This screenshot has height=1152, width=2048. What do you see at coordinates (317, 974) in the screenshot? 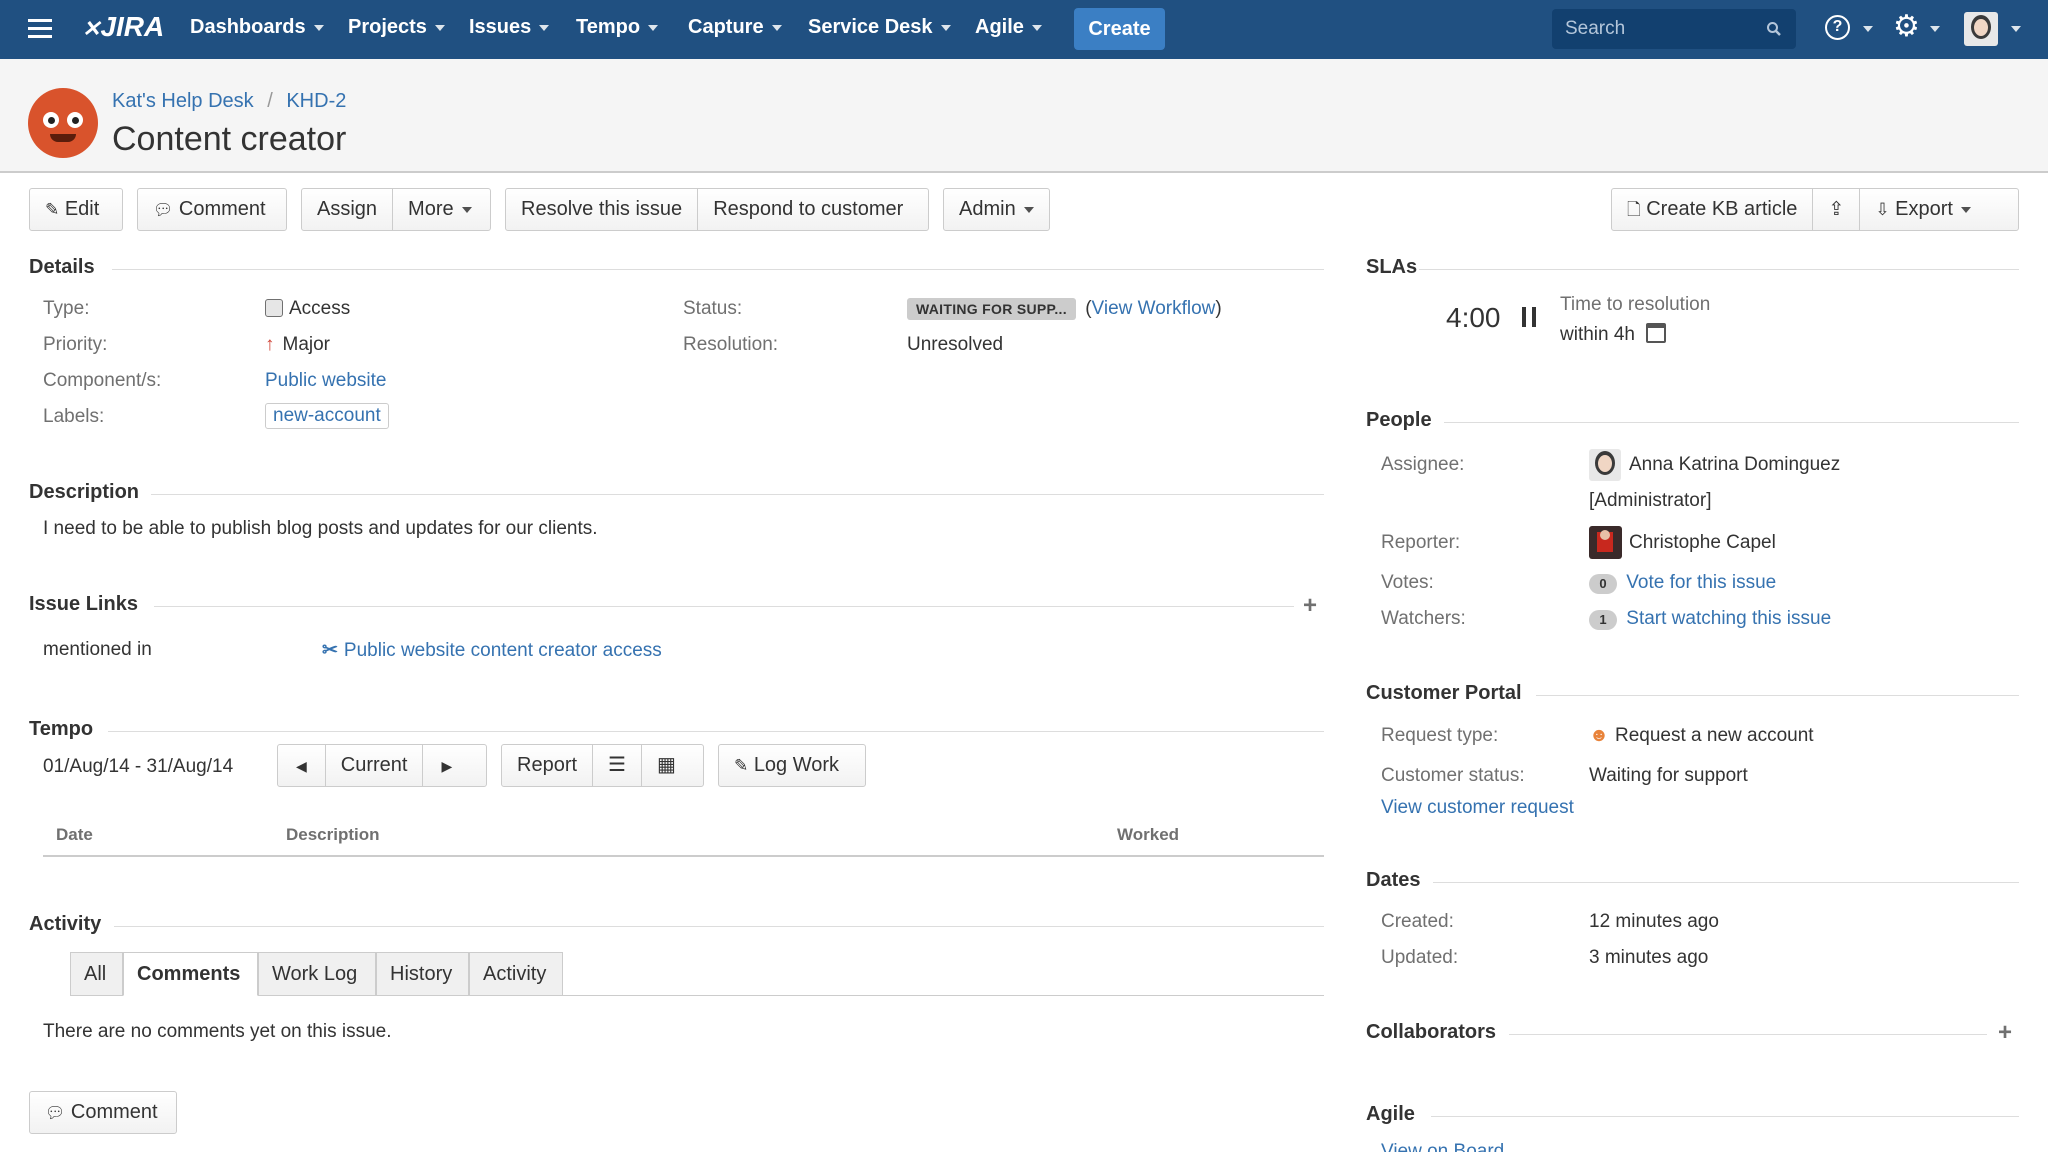
I see `tab-work-log: Work Log` at bounding box center [317, 974].